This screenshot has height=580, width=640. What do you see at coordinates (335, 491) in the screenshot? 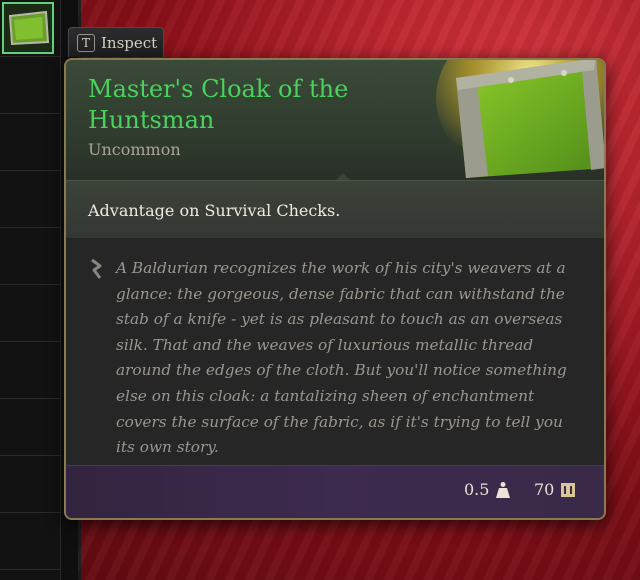
I see `tooltip-footer: 0.5 70` at bounding box center [335, 491].